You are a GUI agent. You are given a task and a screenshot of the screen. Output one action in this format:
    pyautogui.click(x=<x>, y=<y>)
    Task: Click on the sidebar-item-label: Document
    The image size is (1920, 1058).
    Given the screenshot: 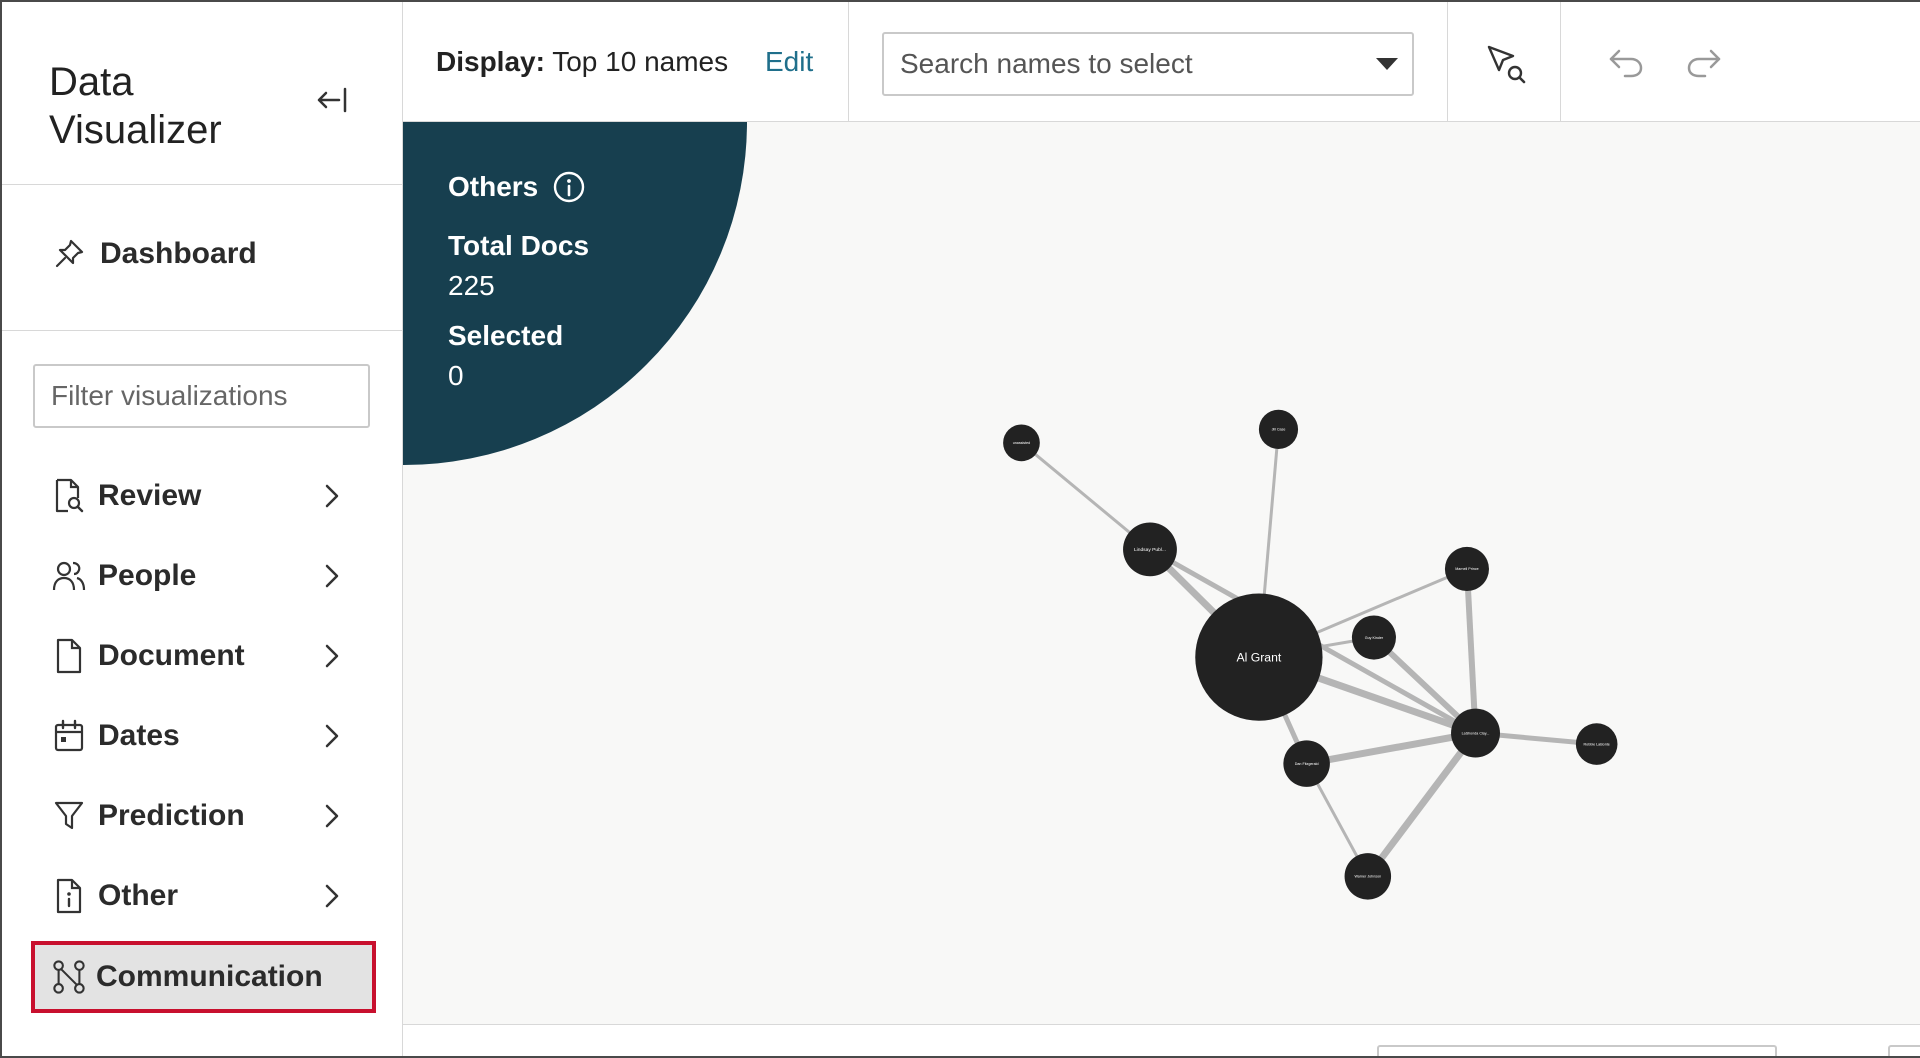 What is the action you would take?
    pyautogui.click(x=171, y=655)
    